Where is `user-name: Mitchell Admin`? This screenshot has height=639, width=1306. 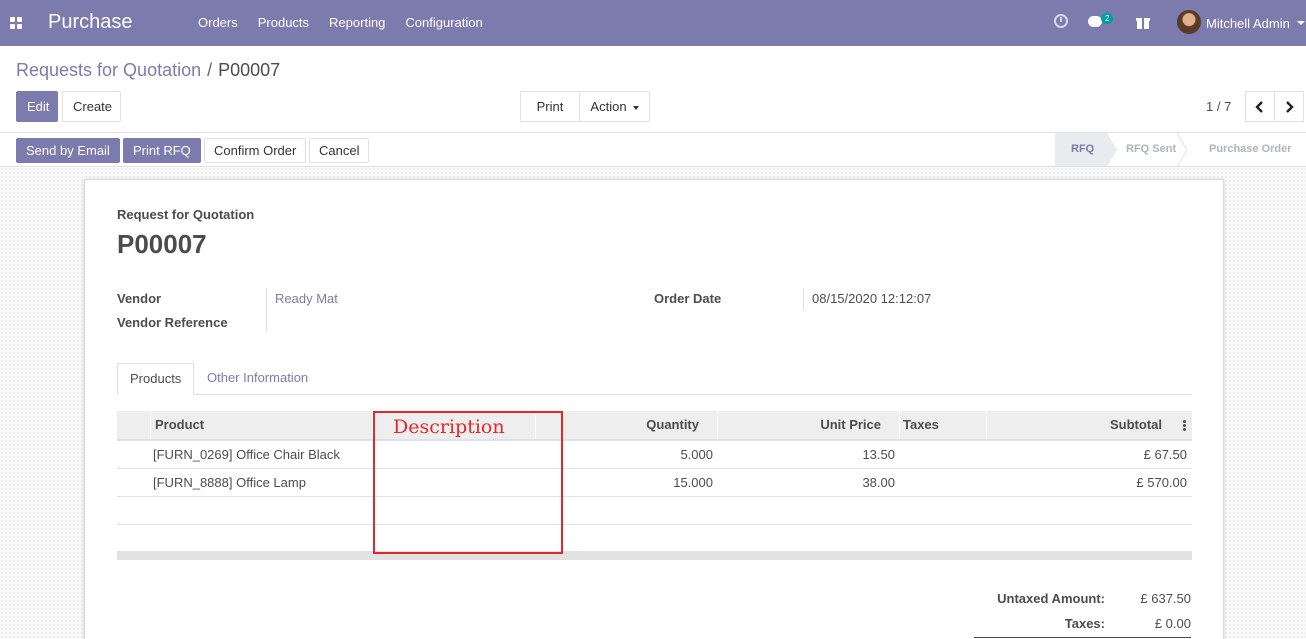
user-name: Mitchell Admin is located at coordinates (1248, 23).